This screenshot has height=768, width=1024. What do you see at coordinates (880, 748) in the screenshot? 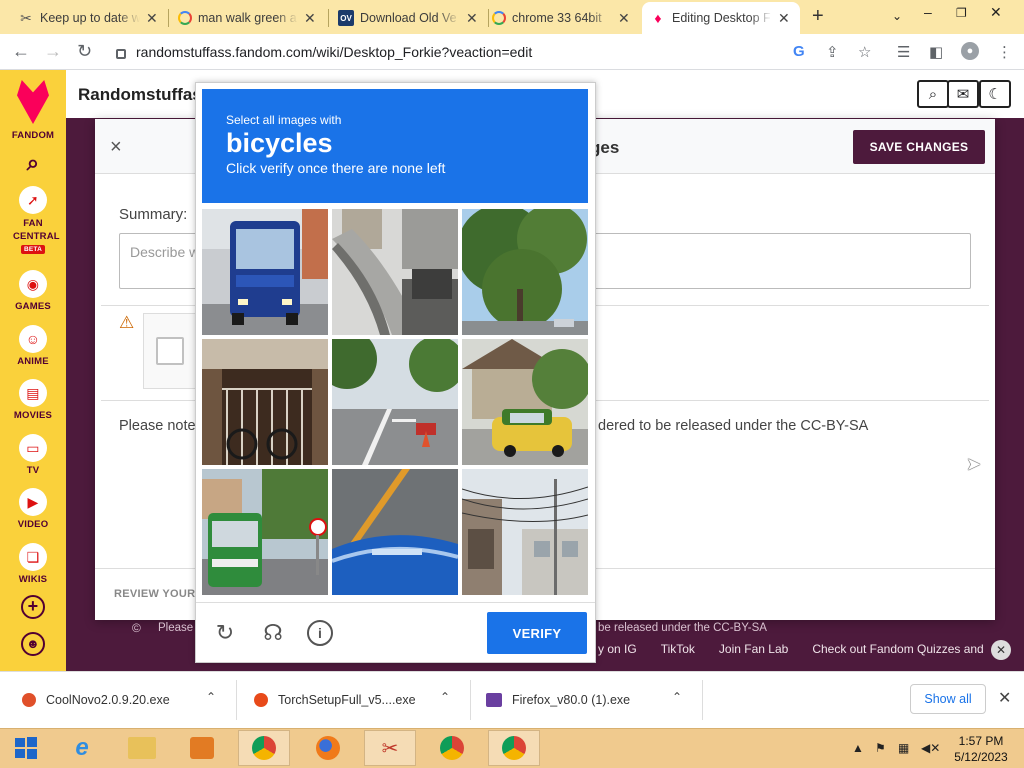
I see `flag-icon: ⚑` at bounding box center [880, 748].